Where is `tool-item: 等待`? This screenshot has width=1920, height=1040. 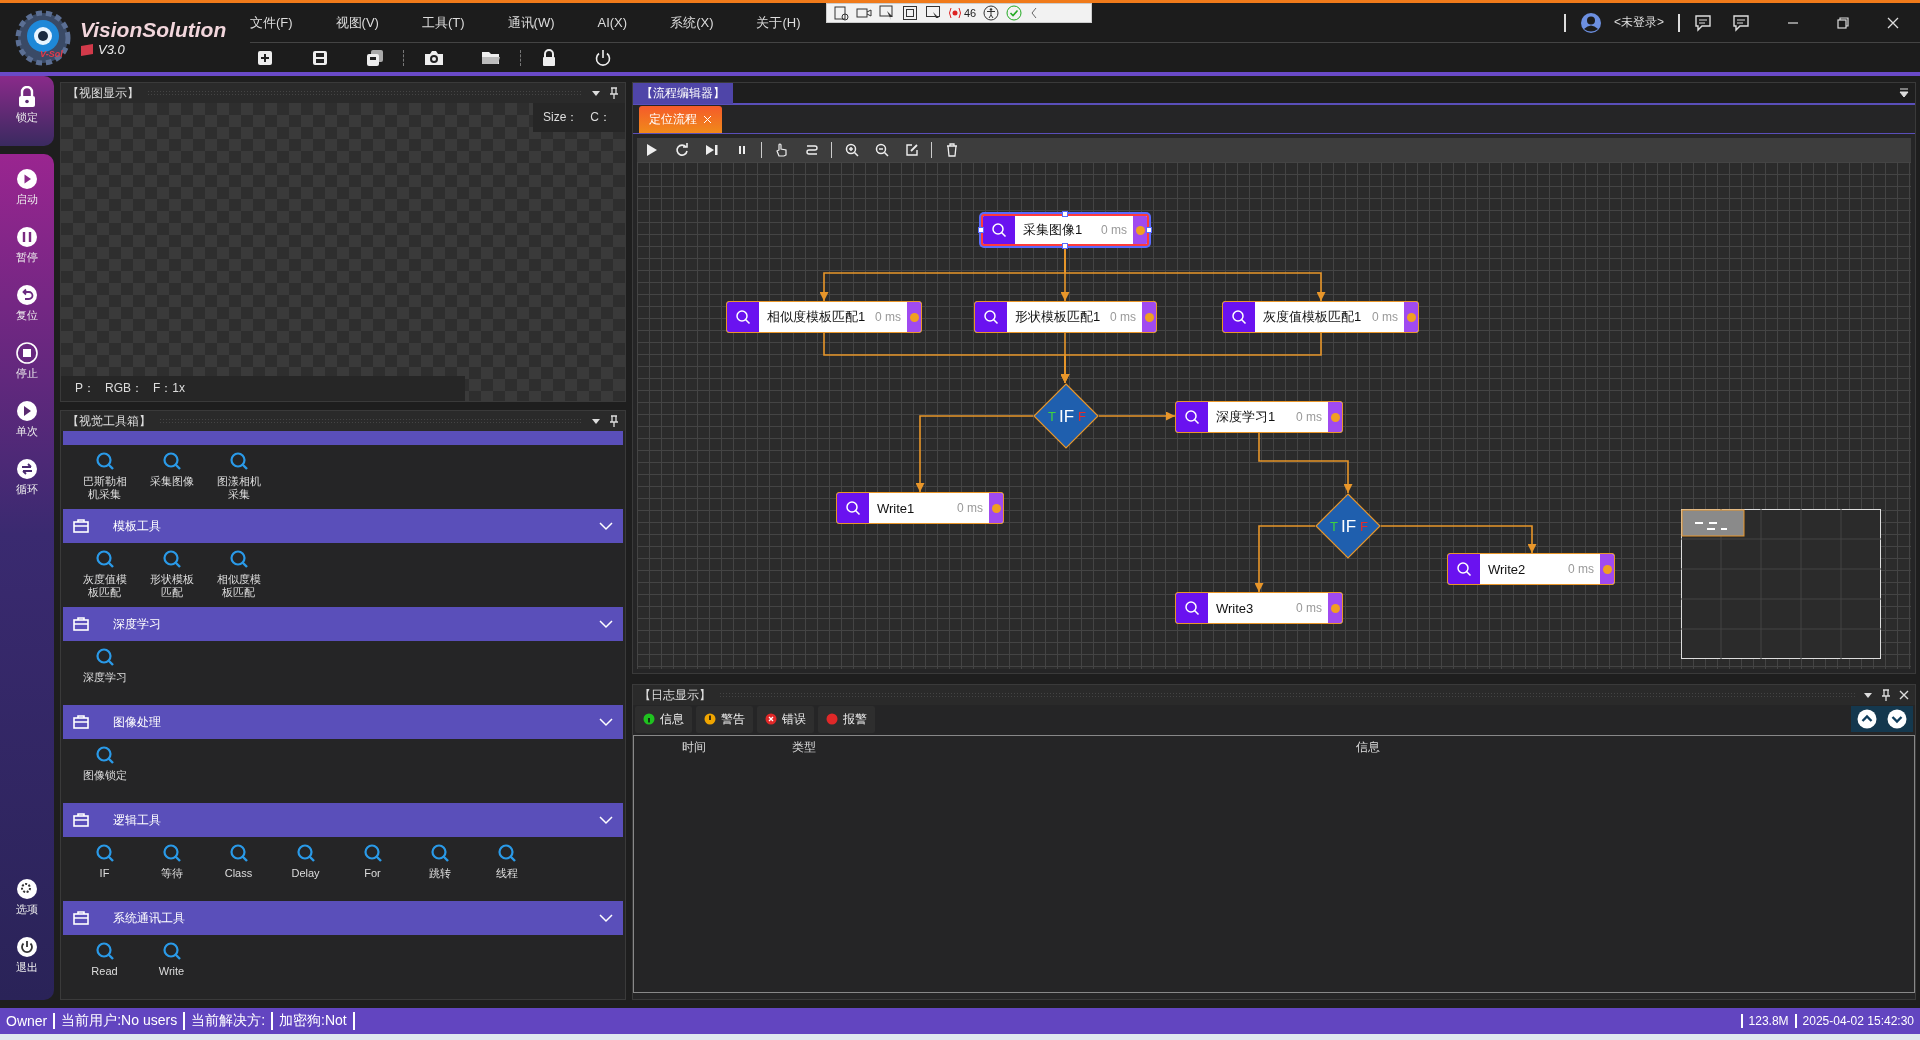
tool-item: 等待 is located at coordinates (171, 868).